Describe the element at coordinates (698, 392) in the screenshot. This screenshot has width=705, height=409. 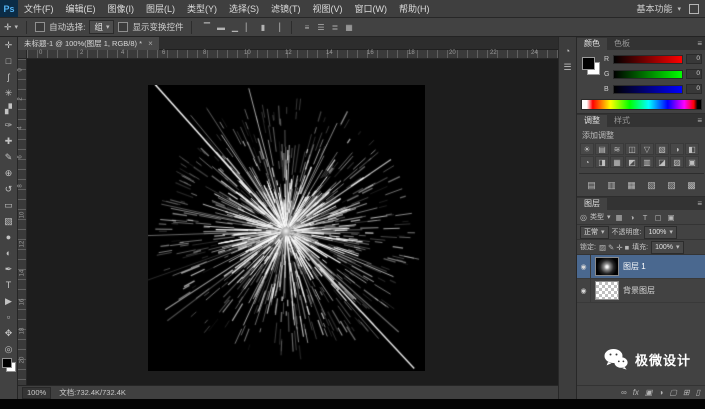
I see `delete-layer-icon: ▯` at that location.